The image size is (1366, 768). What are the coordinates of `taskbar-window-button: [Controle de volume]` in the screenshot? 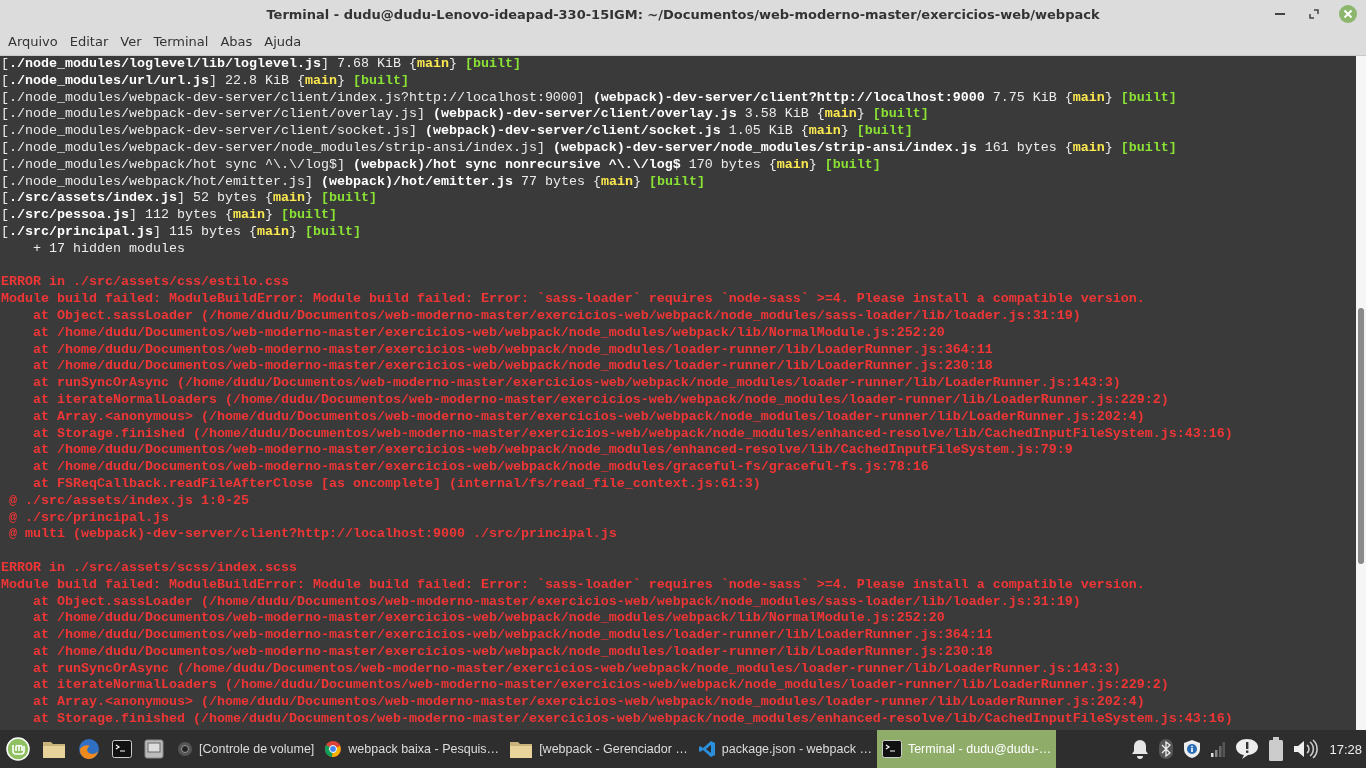 It's located at (246, 749).